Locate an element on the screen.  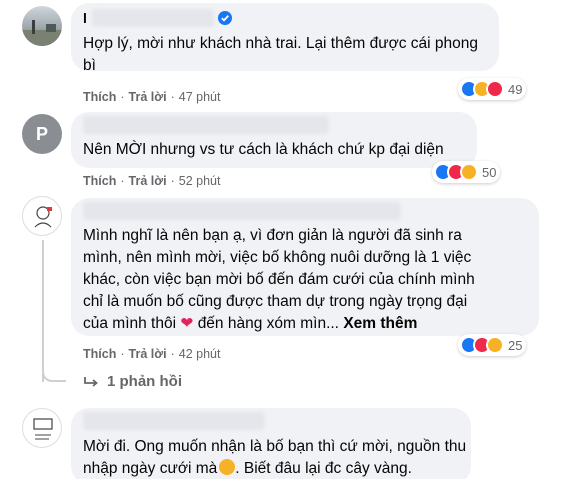
sad-emoji-icon is located at coordinates (227, 467).